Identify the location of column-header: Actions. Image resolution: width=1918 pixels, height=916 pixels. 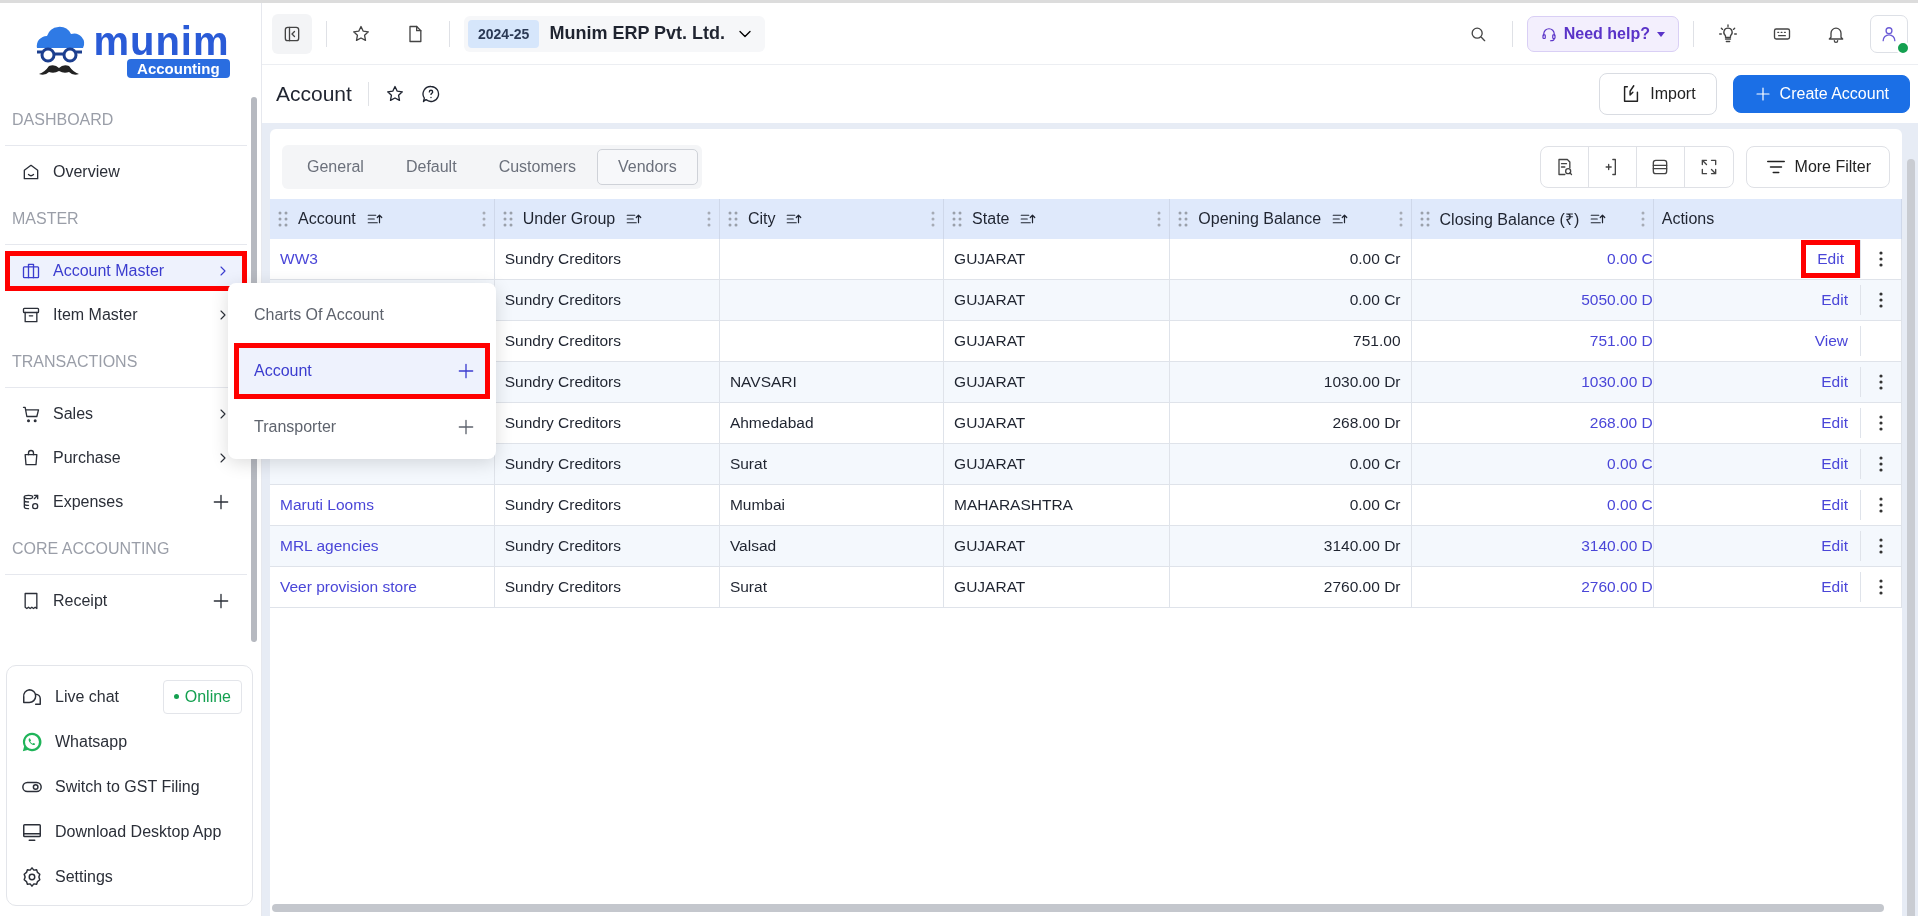
(1688, 219).